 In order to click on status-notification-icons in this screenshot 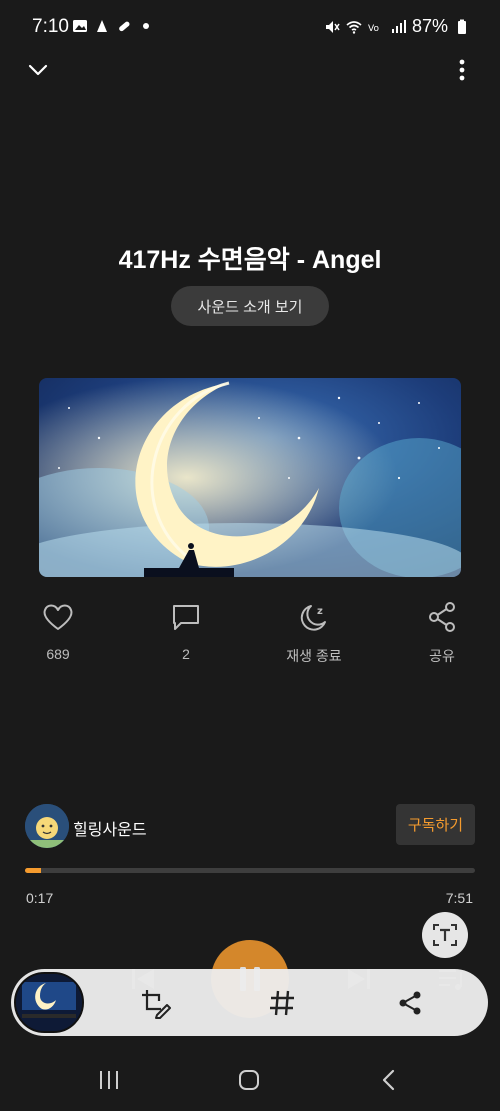, I will do `click(113, 26)`.